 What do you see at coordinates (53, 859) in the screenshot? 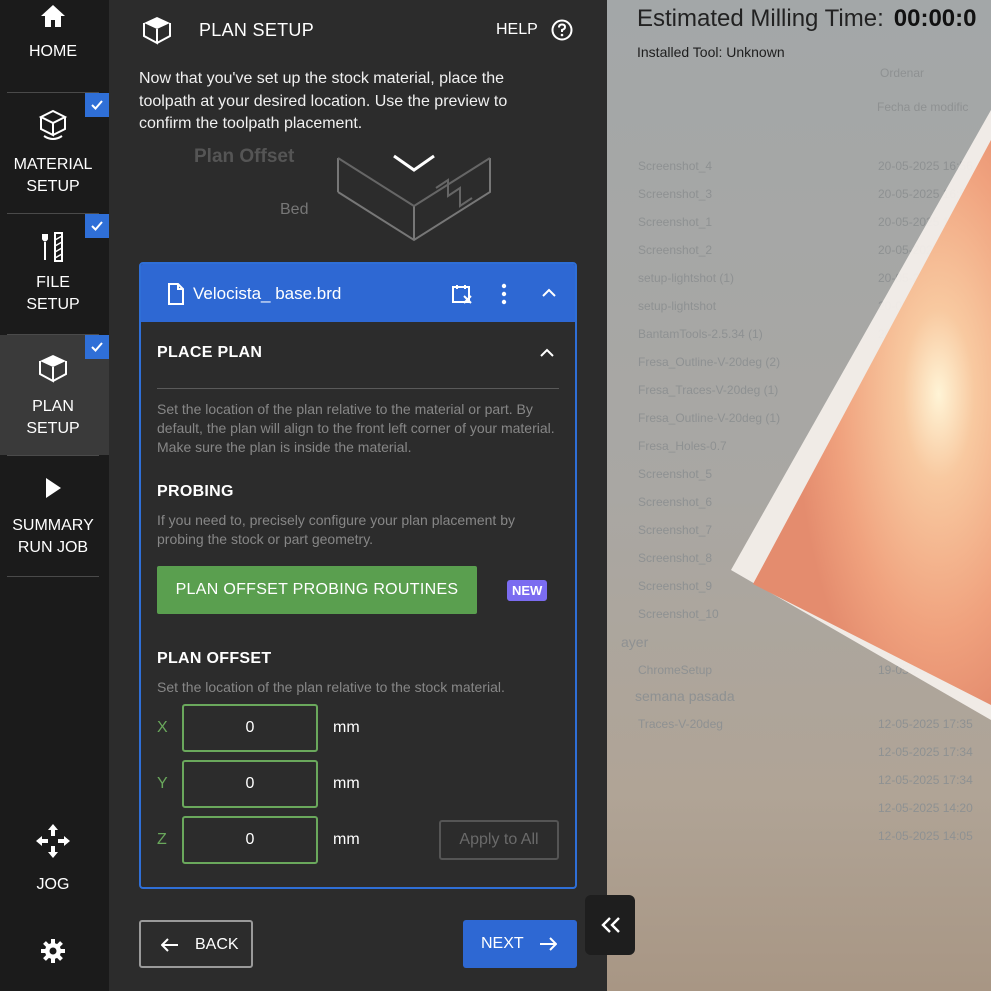
I see `nav-jog: JOG` at bounding box center [53, 859].